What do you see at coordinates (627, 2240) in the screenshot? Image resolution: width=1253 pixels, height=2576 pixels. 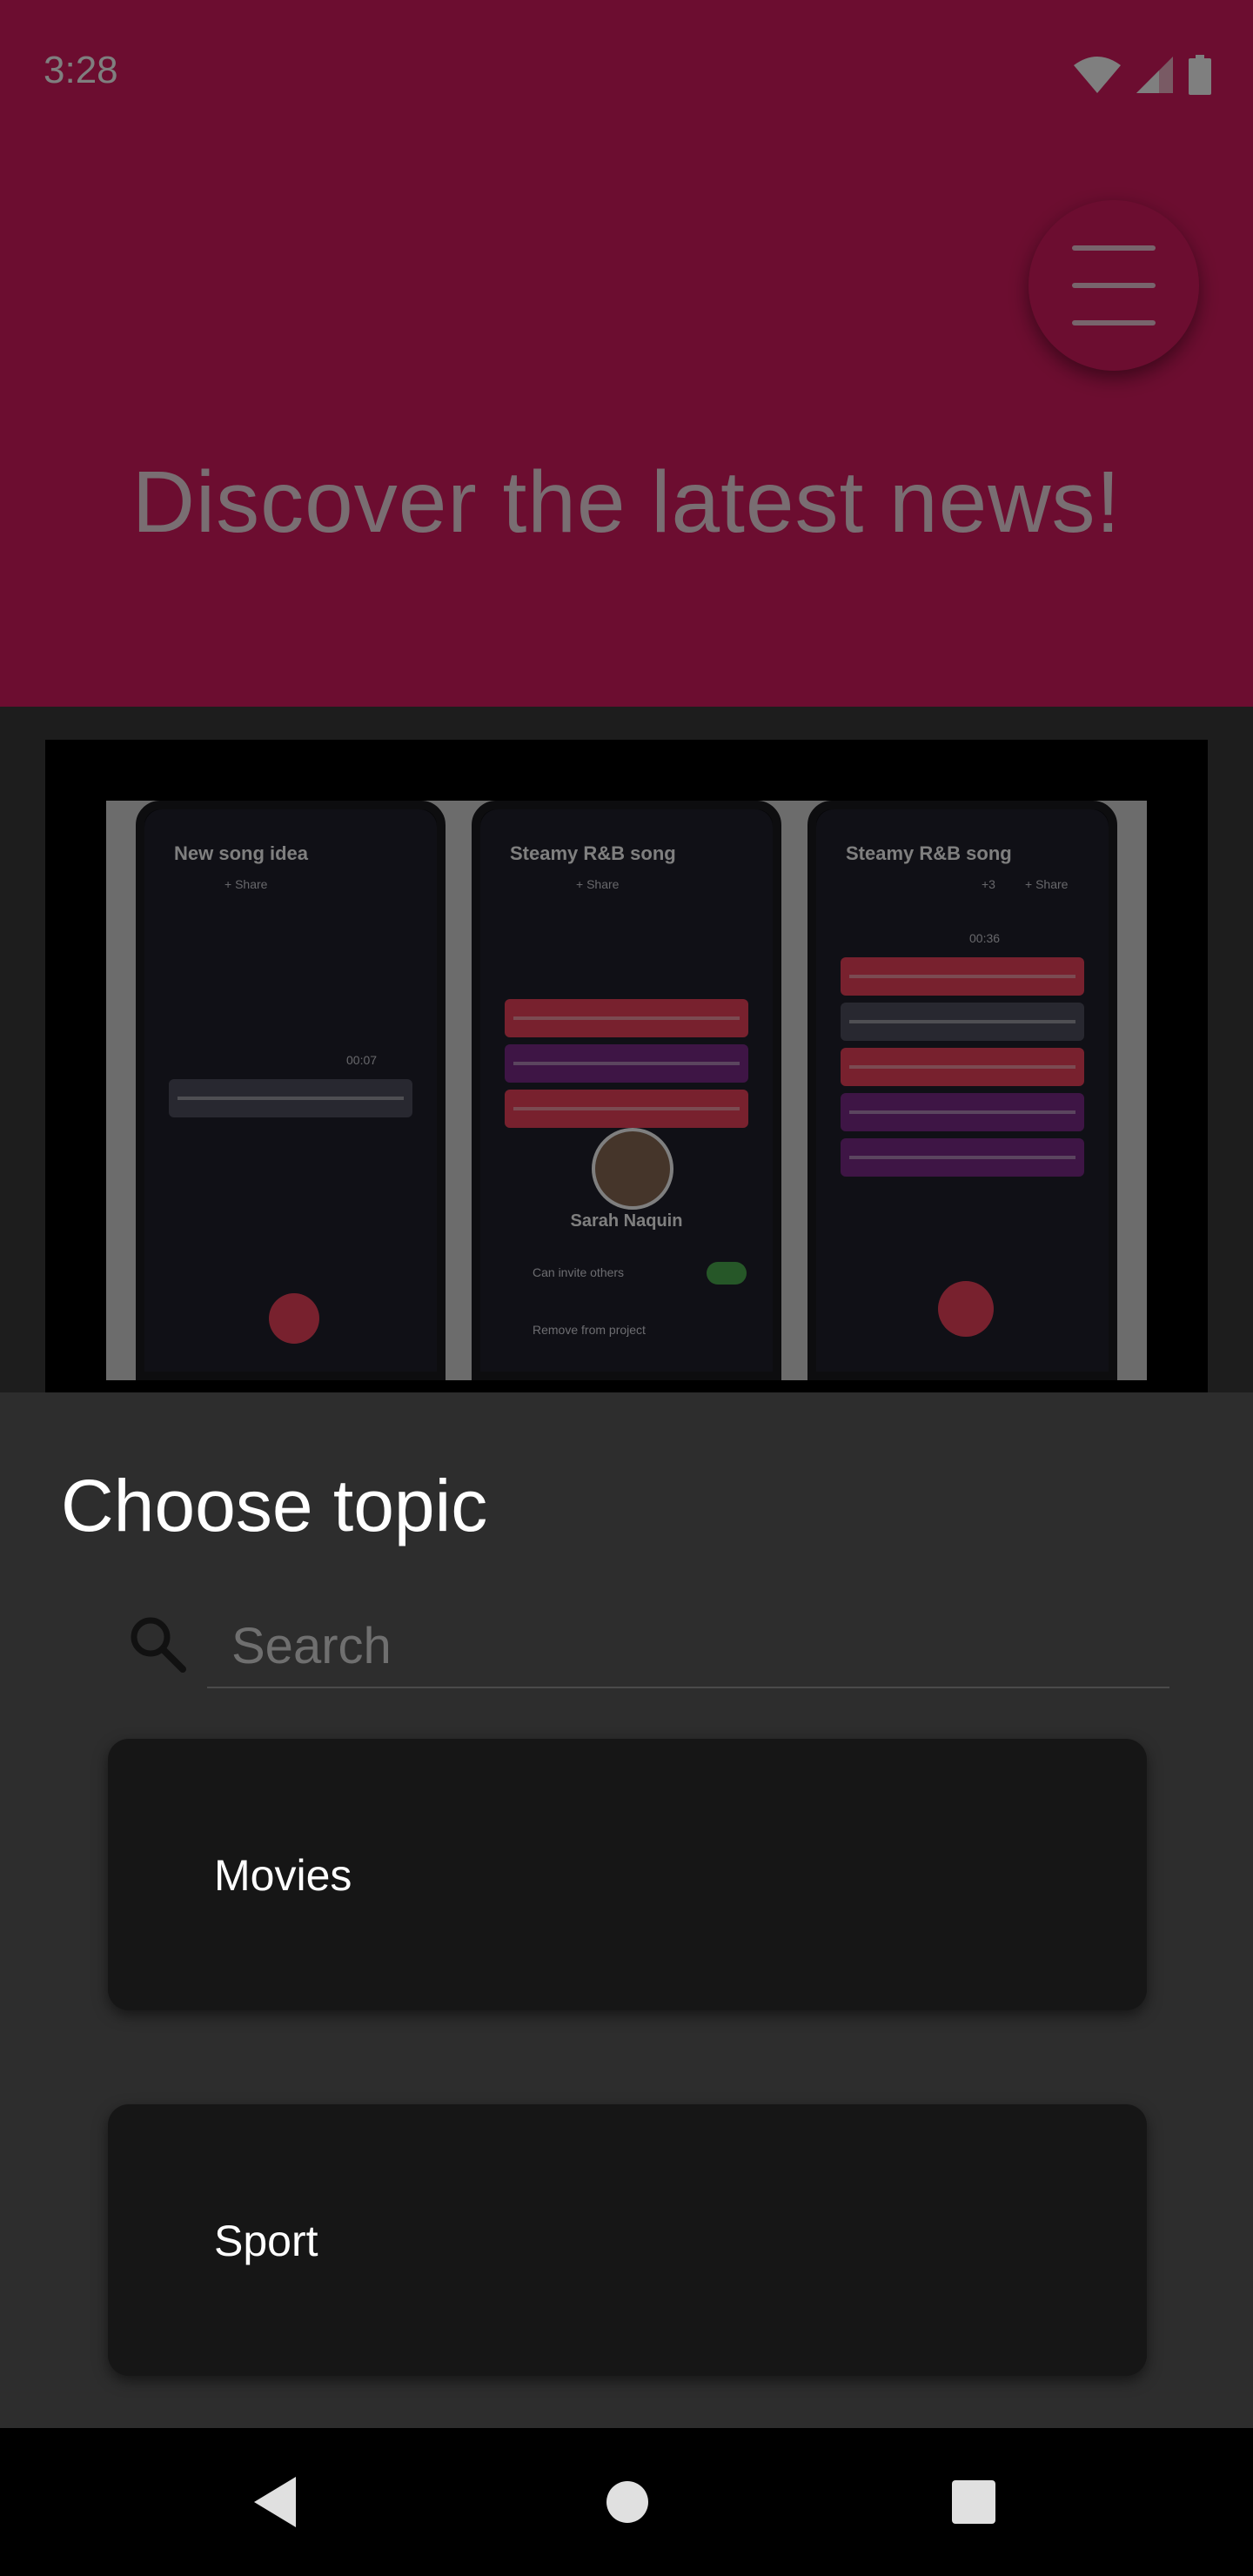 I see `topic-card-sport: Sport` at bounding box center [627, 2240].